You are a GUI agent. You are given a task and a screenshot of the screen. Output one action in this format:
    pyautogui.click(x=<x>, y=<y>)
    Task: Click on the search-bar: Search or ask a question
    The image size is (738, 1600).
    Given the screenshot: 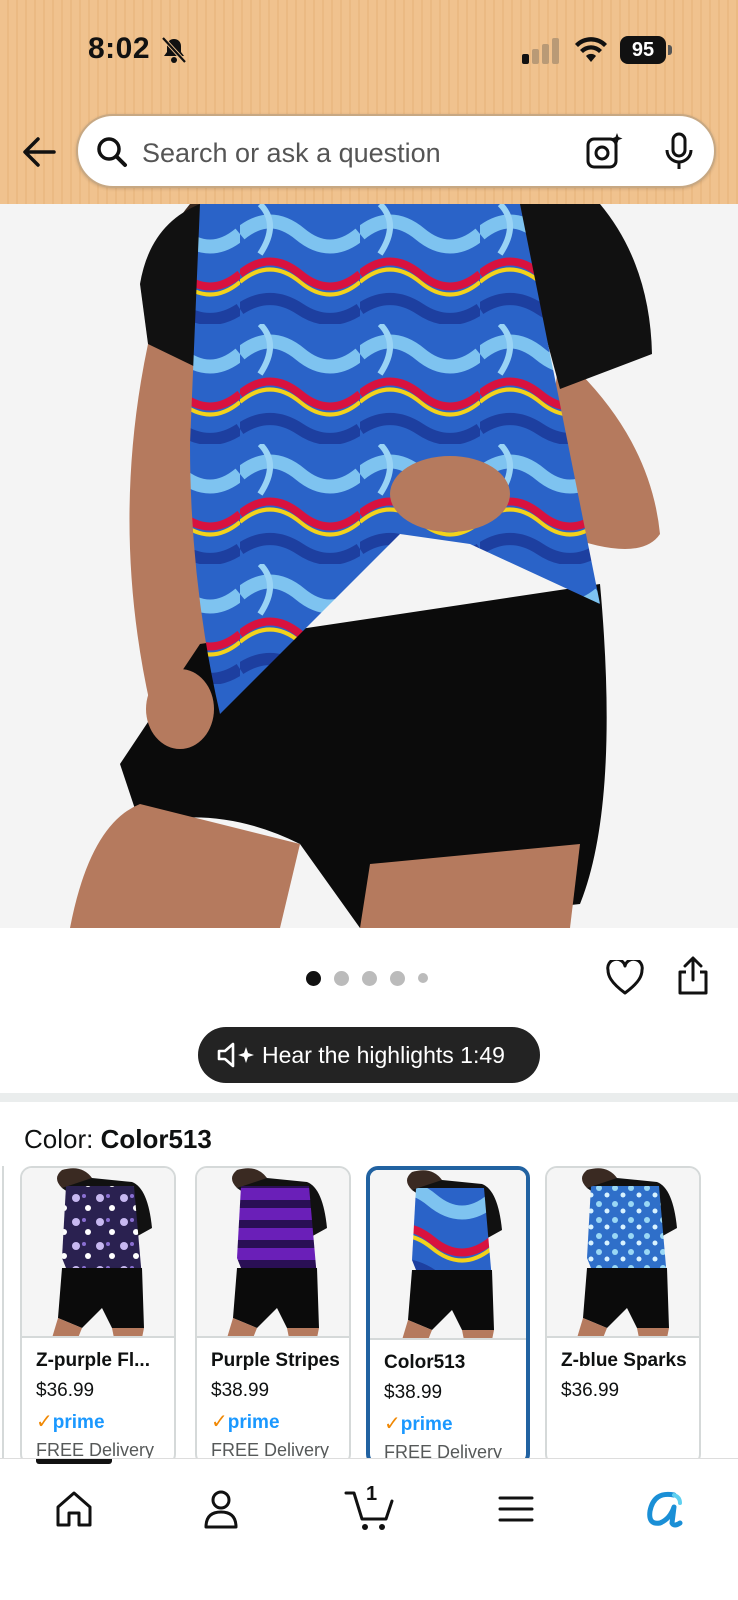 What is the action you would take?
    pyautogui.click(x=396, y=151)
    